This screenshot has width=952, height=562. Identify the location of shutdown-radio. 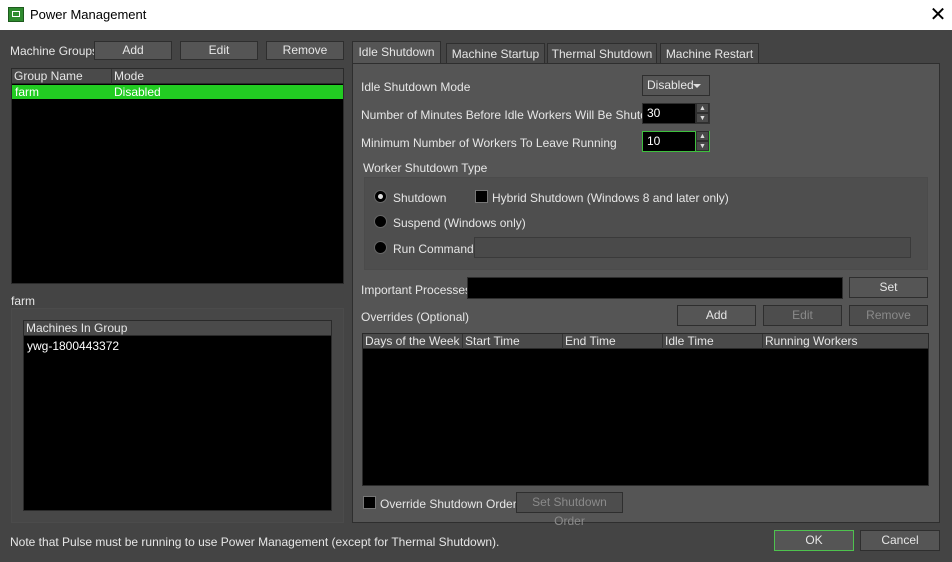
(380, 196).